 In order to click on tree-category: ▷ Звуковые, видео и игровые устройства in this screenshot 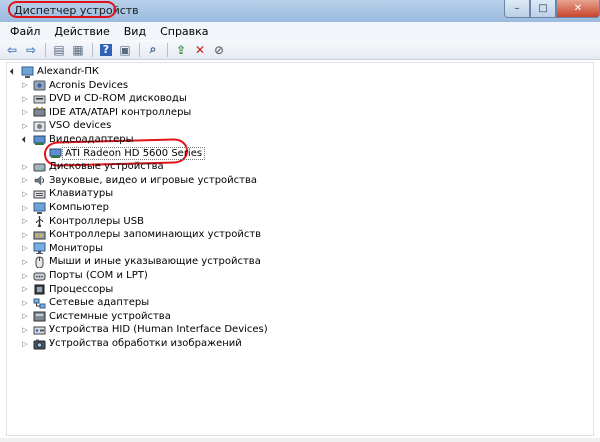, I will do `click(139, 180)`.